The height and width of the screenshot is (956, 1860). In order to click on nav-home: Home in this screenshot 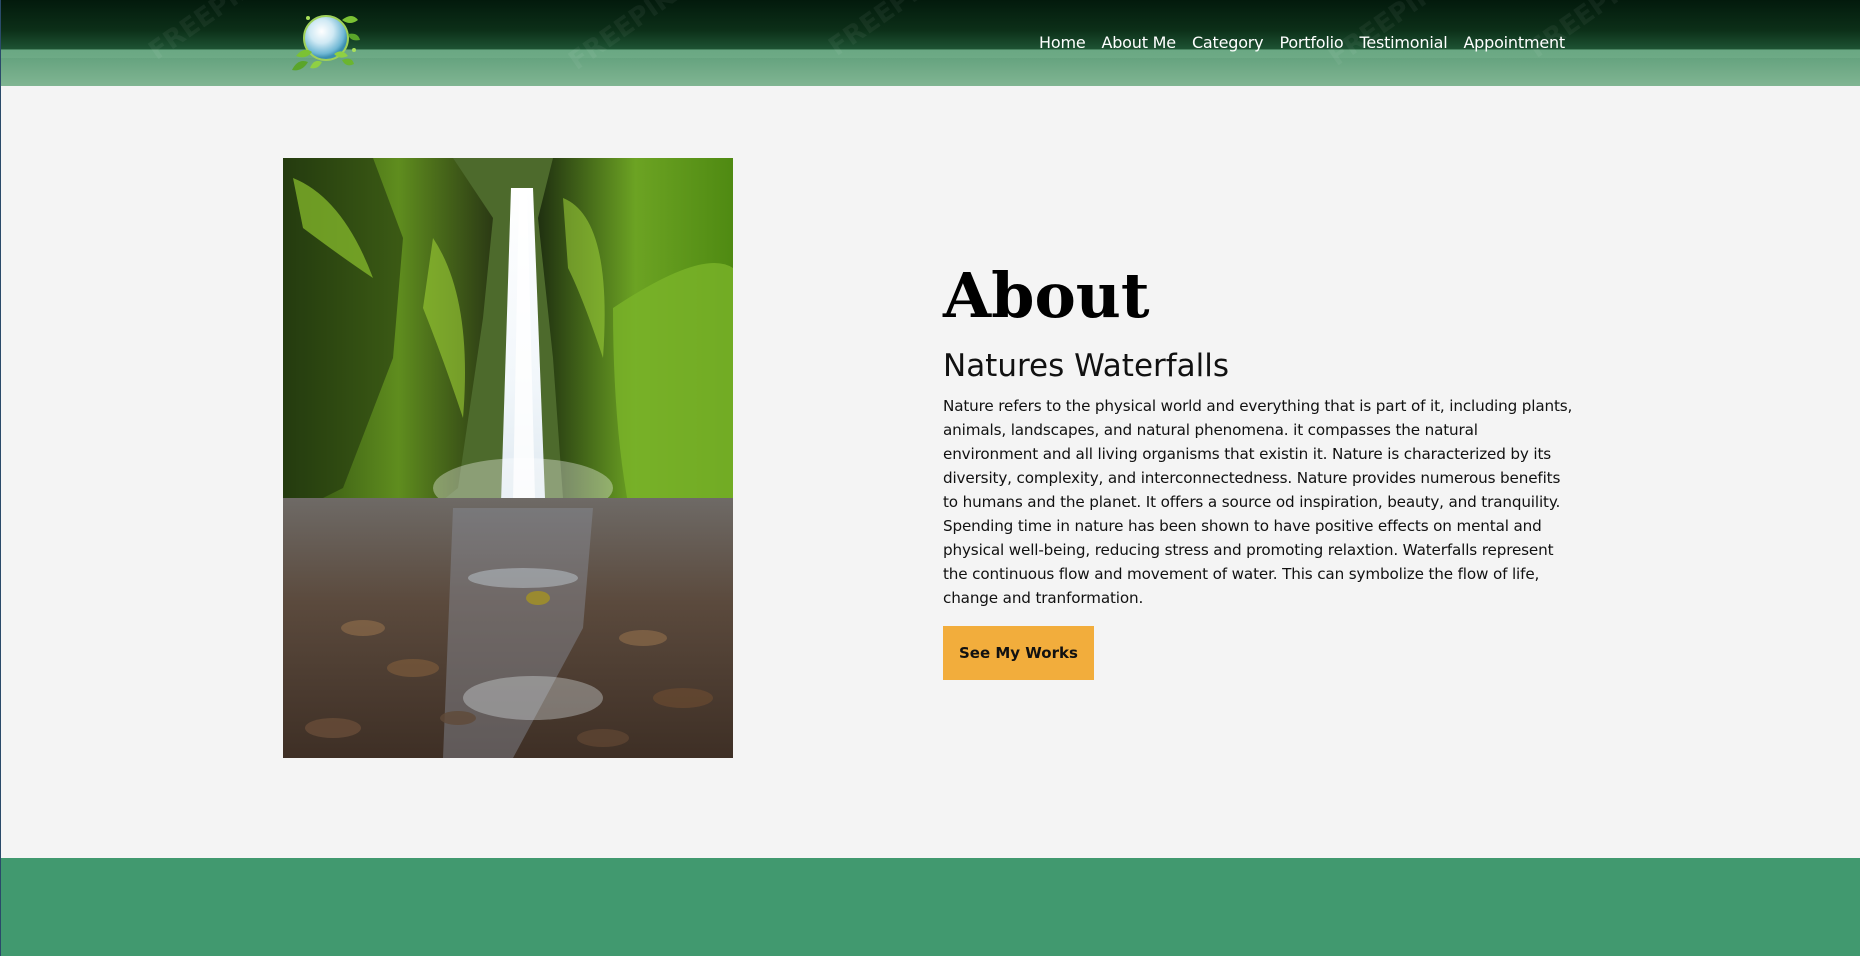, I will do `click(1062, 42)`.